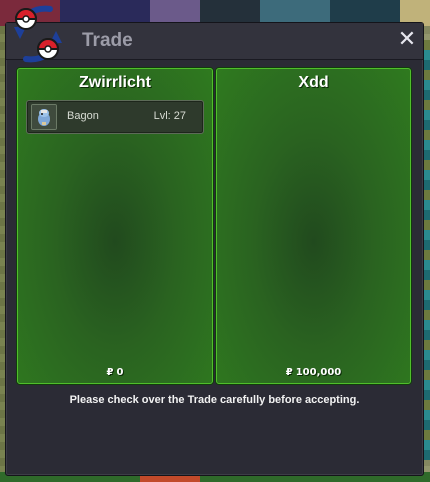 Image resolution: width=430 pixels, height=482 pixels. Describe the element at coordinates (318, 372) in the screenshot. I see `money-amount-right: 100,000` at that location.